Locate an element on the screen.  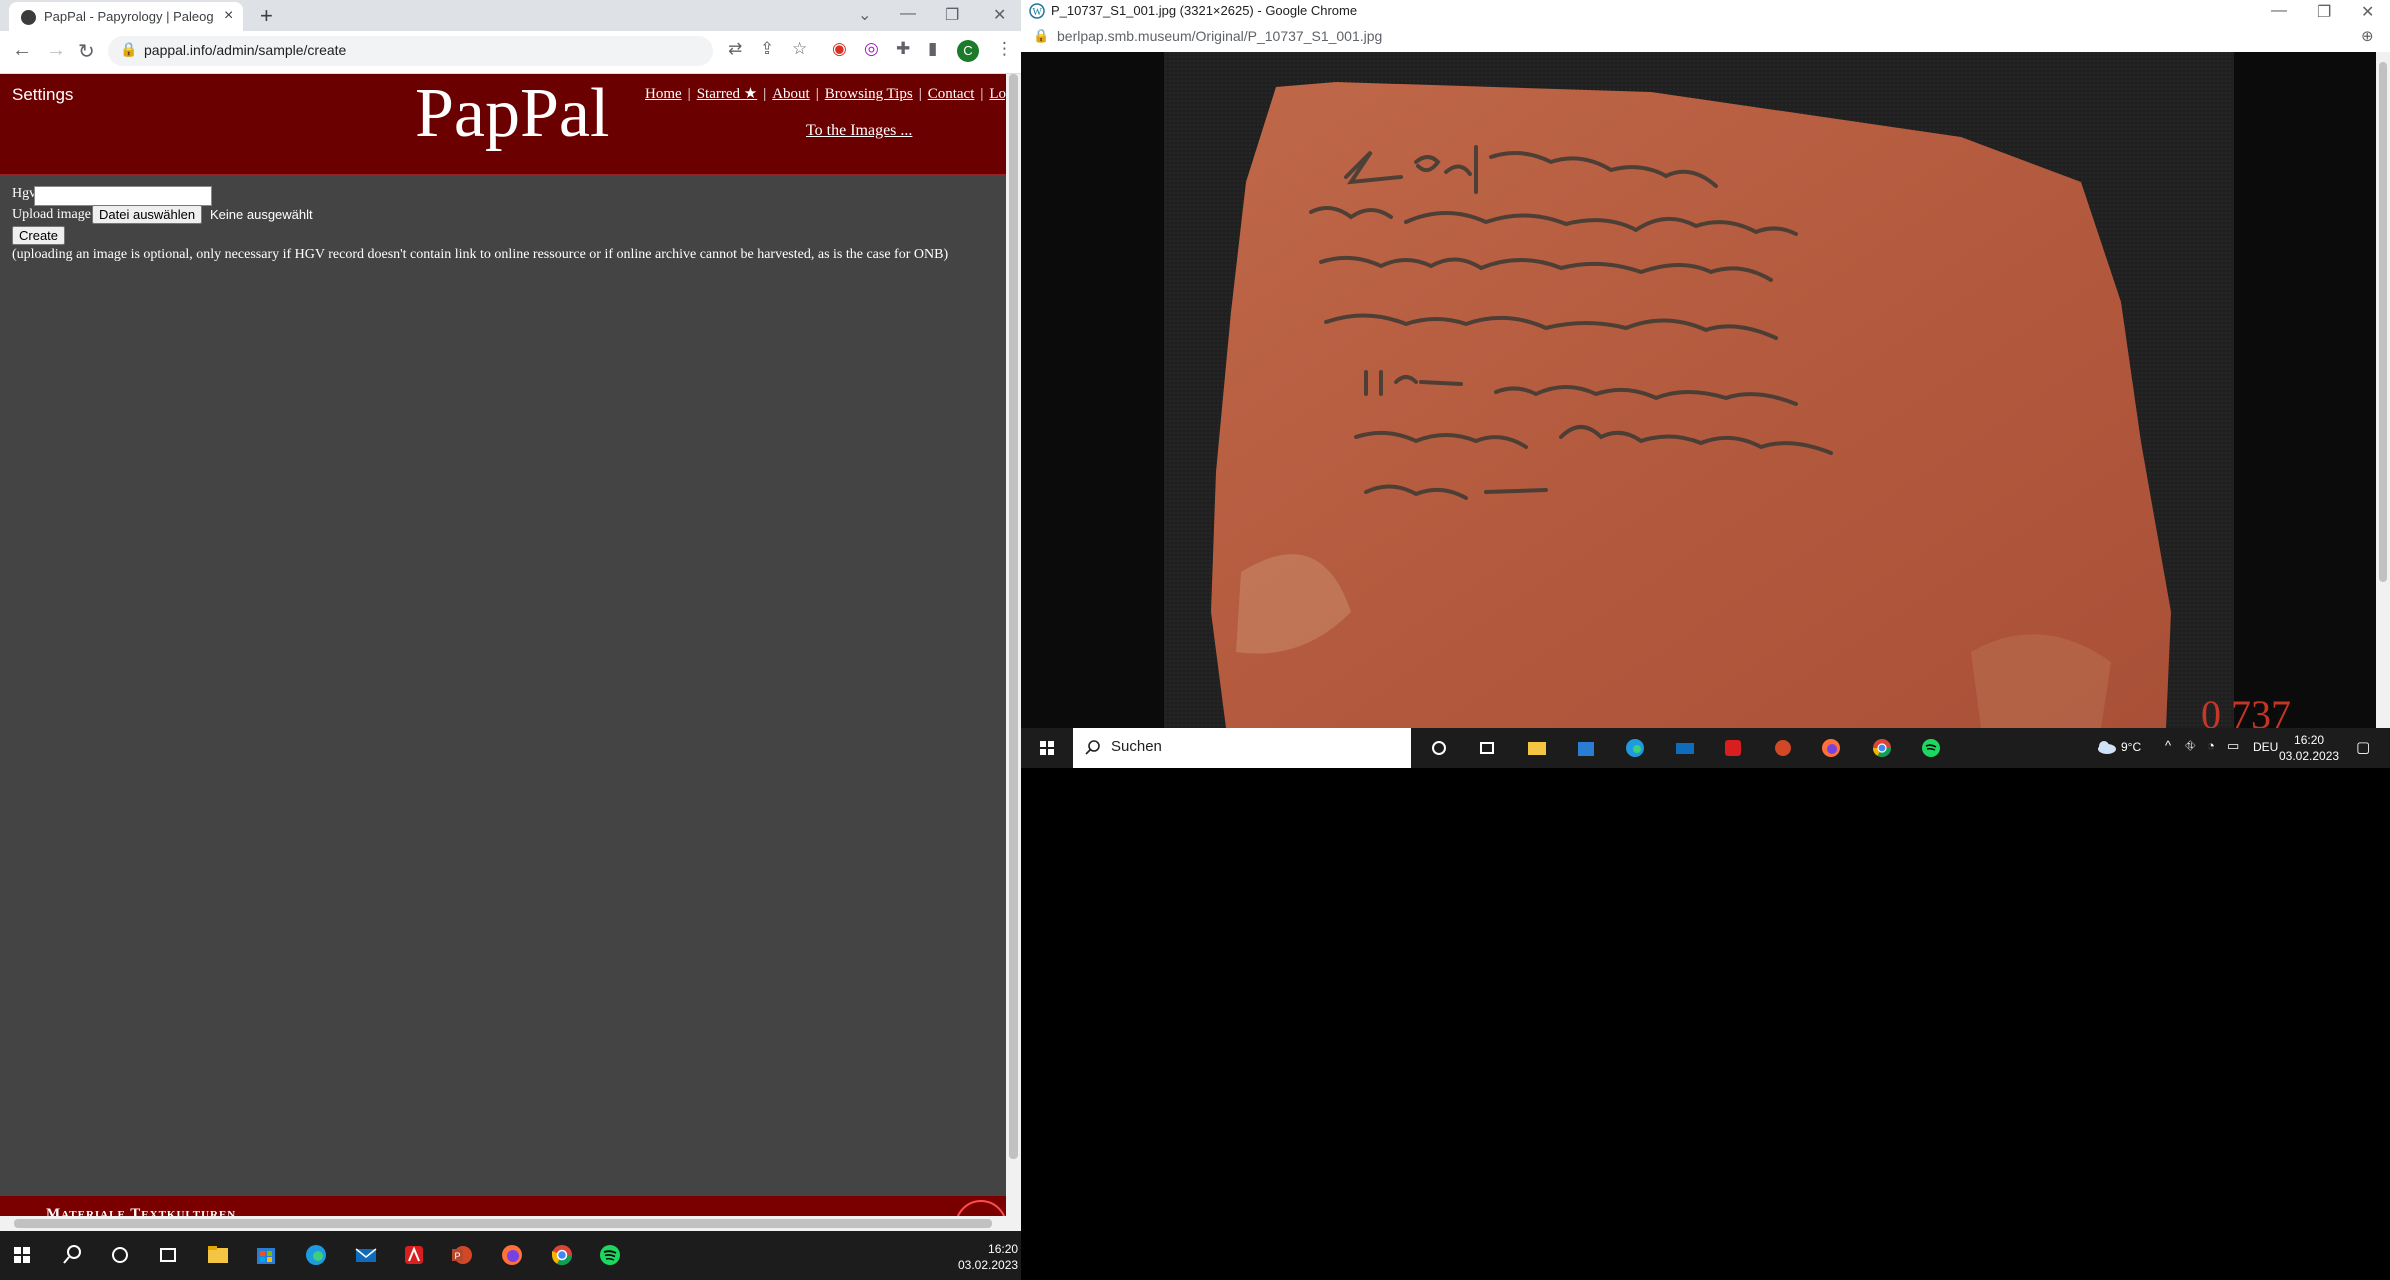
close-window-icon: ✕ is located at coordinates (999, 15).